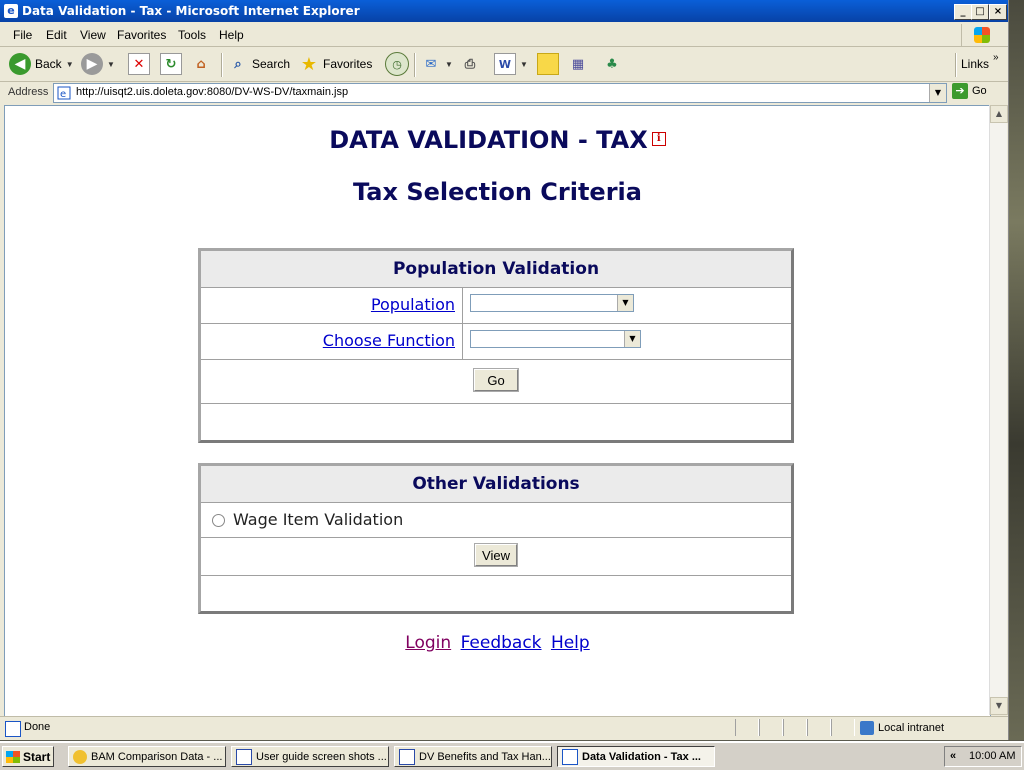 The image size is (1024, 770). I want to click on toolbar-separator, so click(415, 65).